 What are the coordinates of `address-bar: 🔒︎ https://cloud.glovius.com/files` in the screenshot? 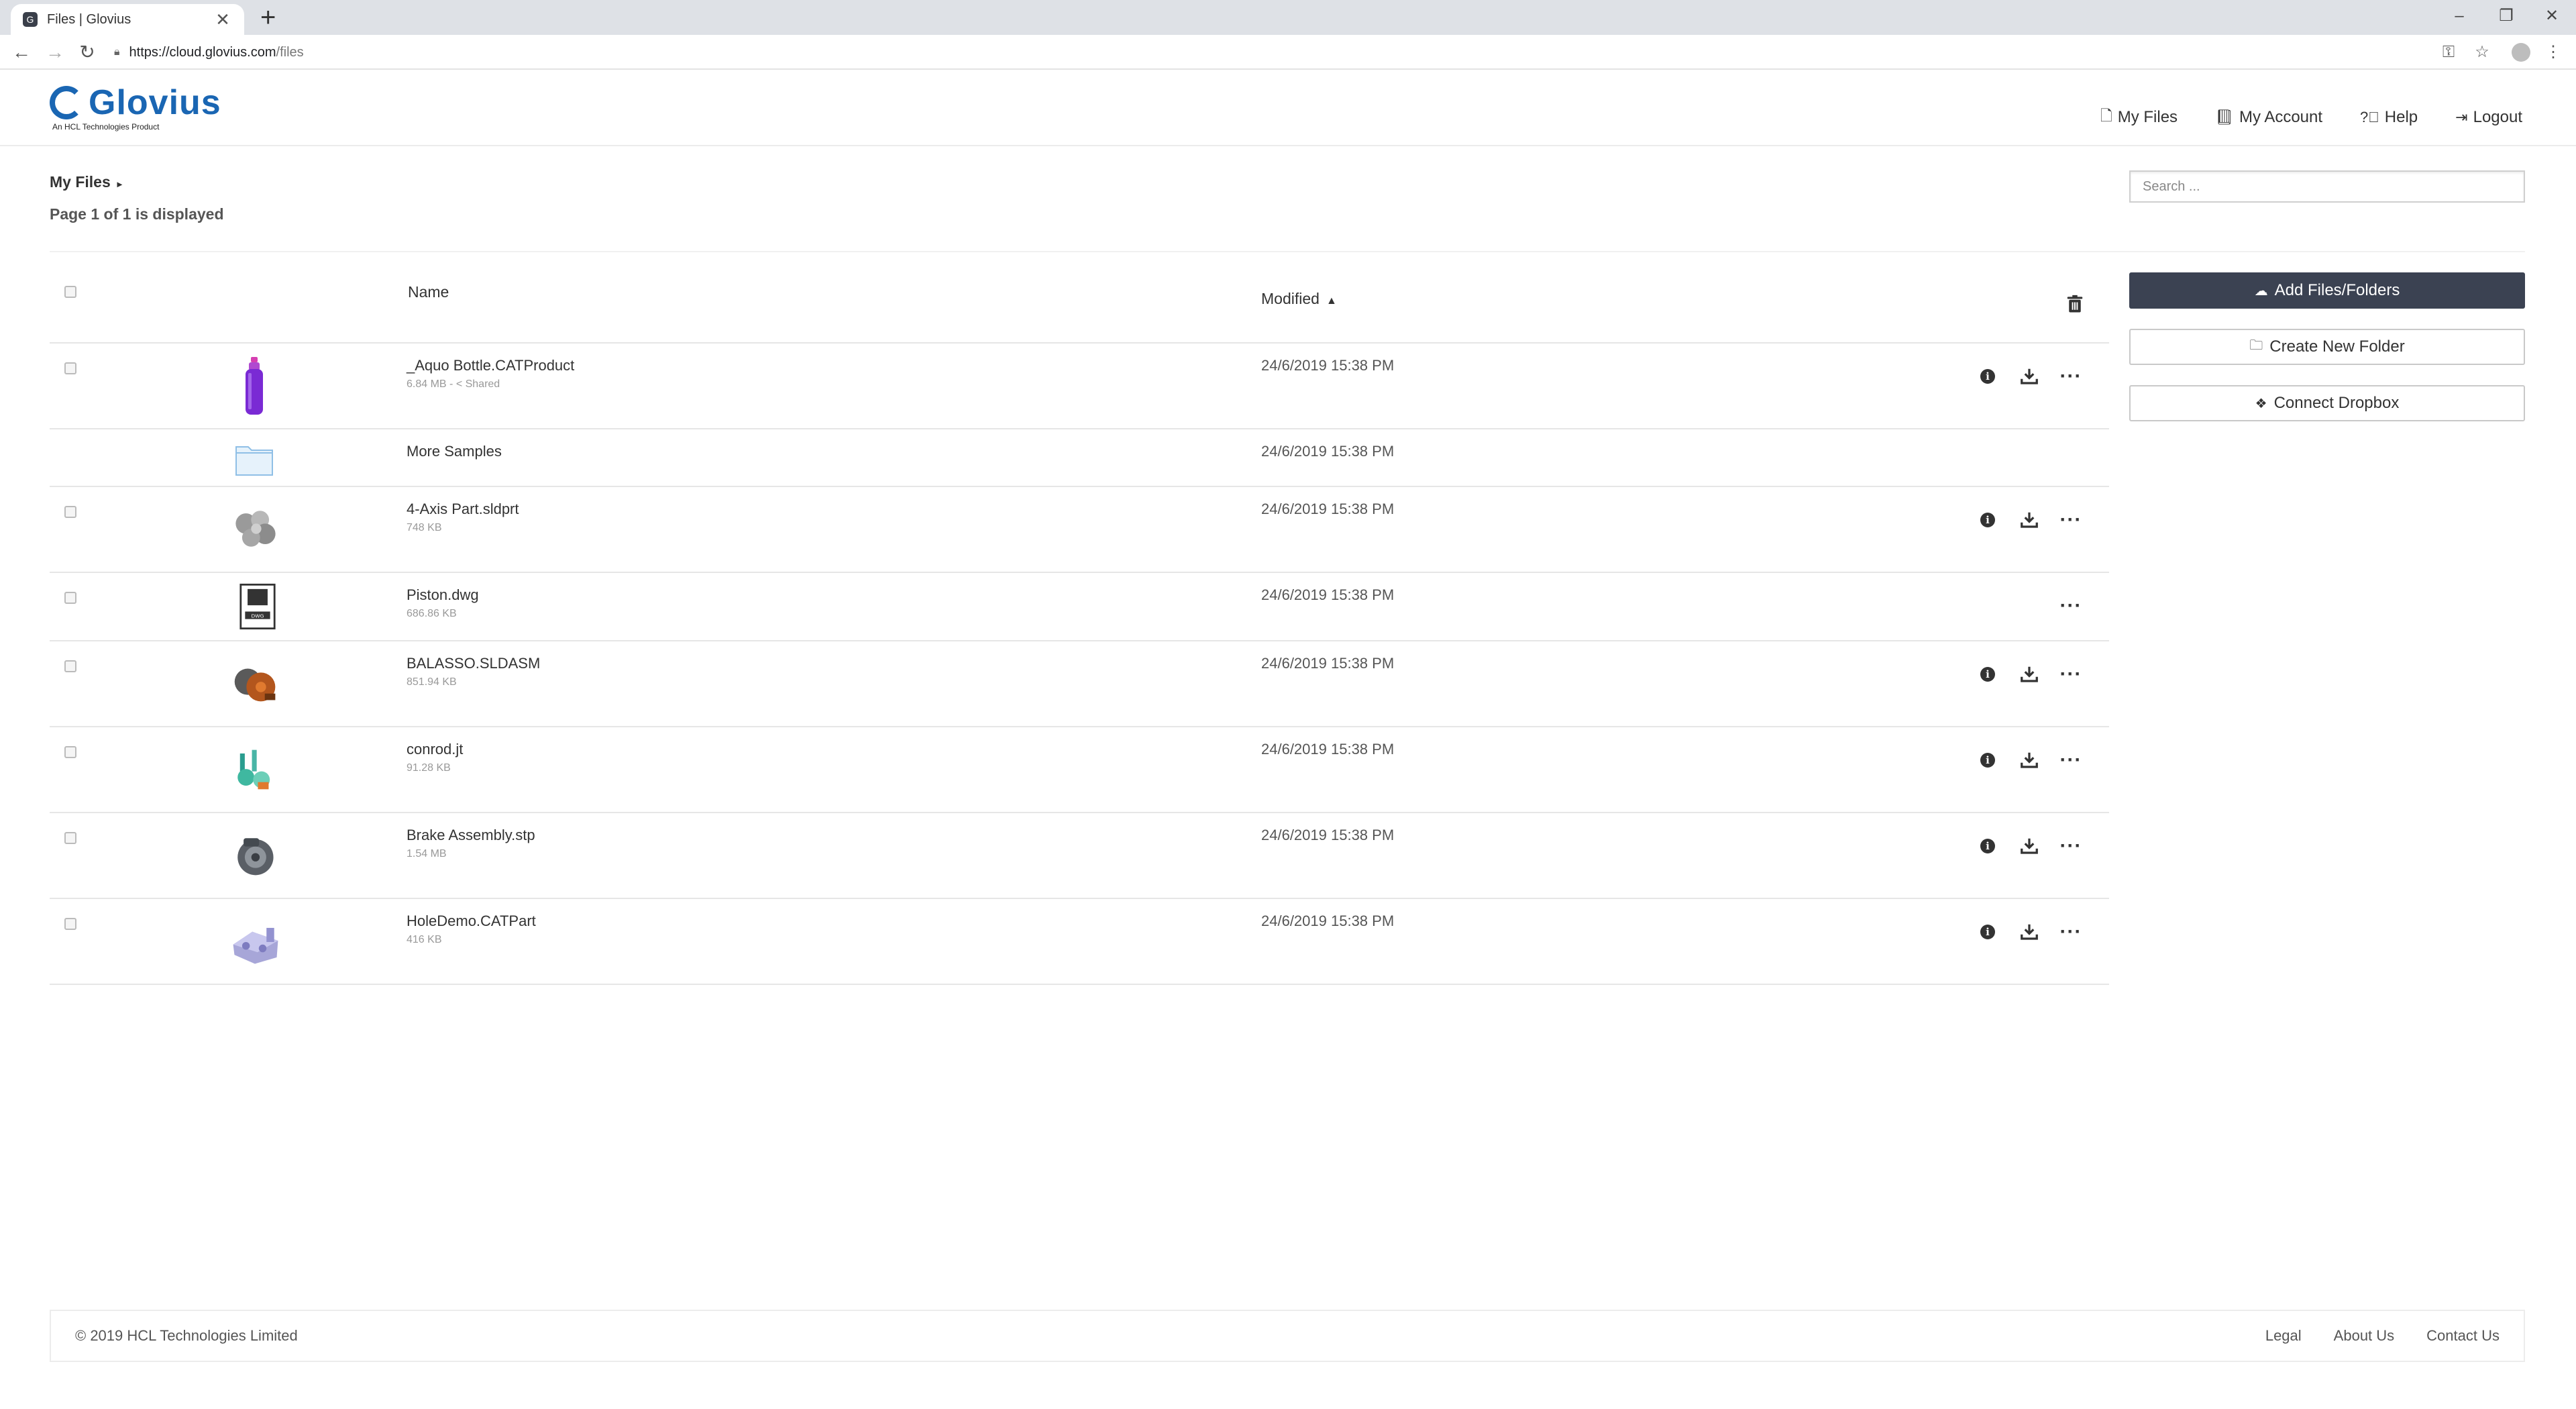 It's located at (1274, 52).